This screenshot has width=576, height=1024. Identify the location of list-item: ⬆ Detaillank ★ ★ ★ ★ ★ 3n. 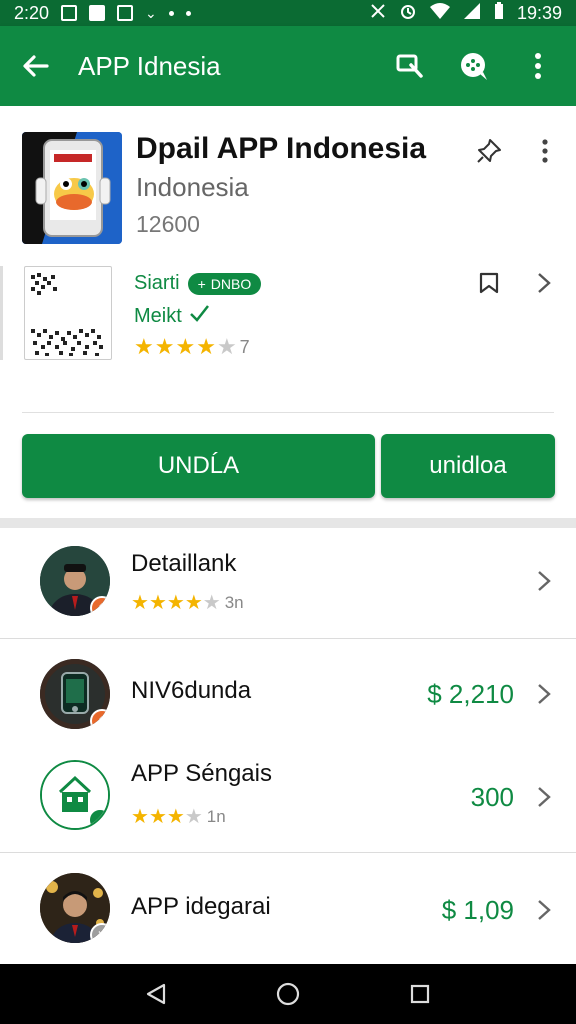
(288, 583).